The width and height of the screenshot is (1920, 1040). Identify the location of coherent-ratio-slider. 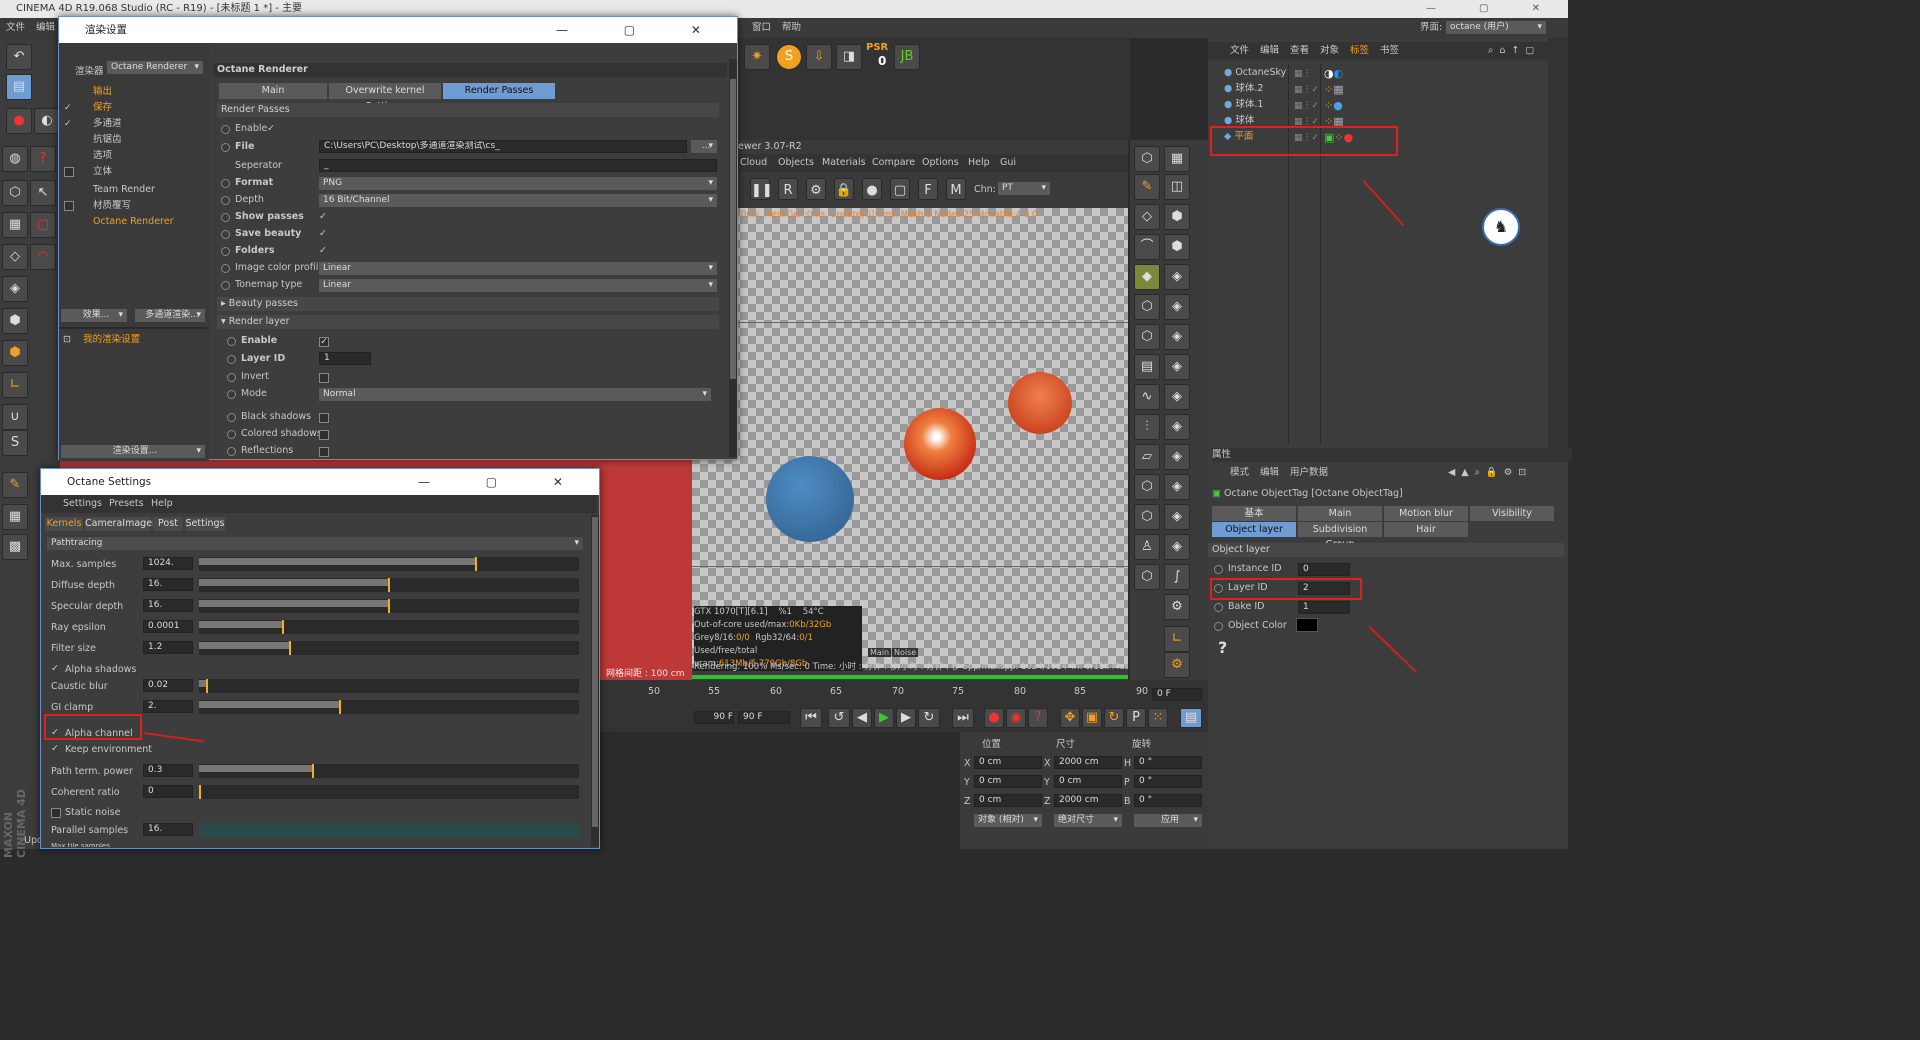
(389, 792).